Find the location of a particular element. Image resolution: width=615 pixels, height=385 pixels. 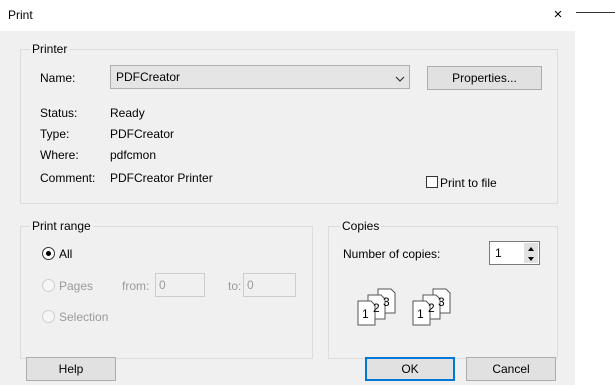

help-button: Help is located at coordinates (71, 369).